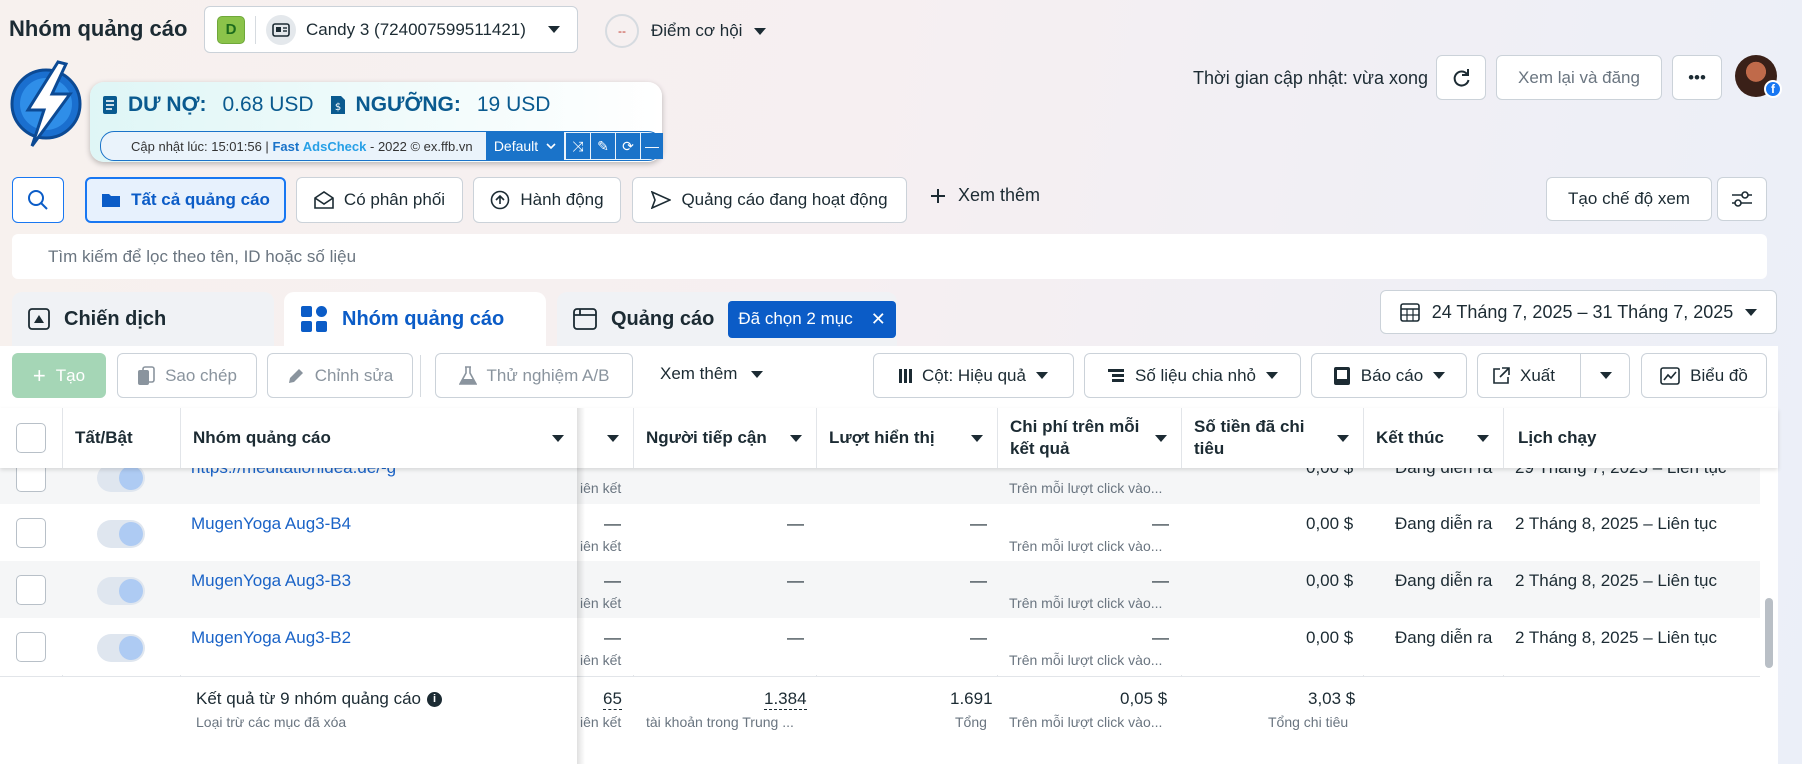 The image size is (1802, 764). What do you see at coordinates (1192, 375) in the screenshot?
I see `breakdown-button: Số liệu chia nhỏ` at bounding box center [1192, 375].